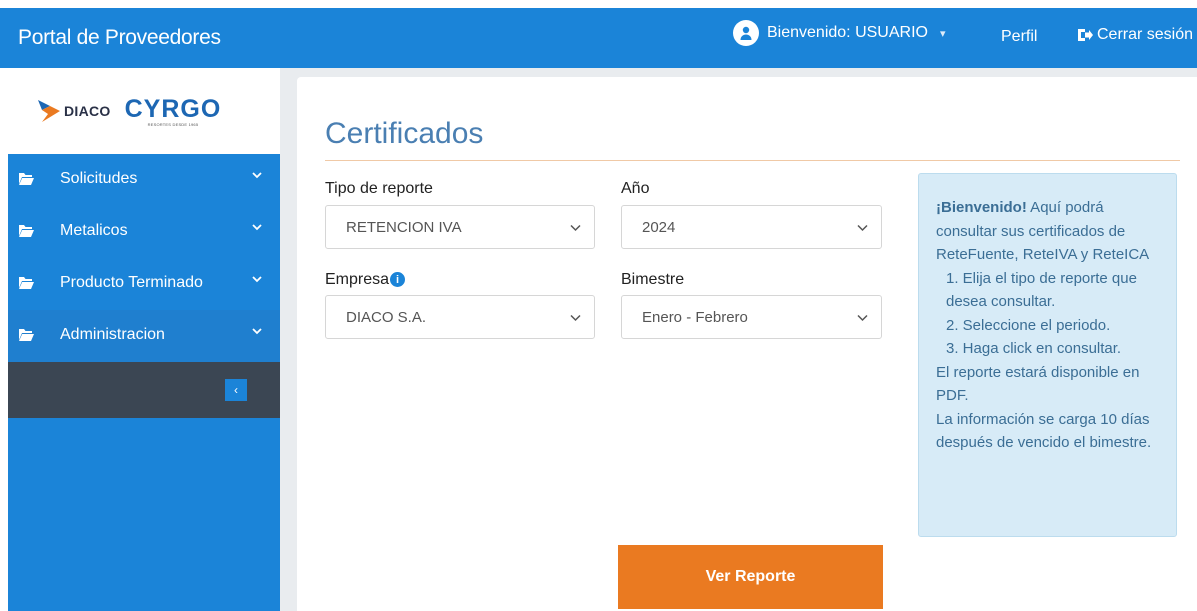  What do you see at coordinates (1085, 35) in the screenshot?
I see `sign-out-icon` at bounding box center [1085, 35].